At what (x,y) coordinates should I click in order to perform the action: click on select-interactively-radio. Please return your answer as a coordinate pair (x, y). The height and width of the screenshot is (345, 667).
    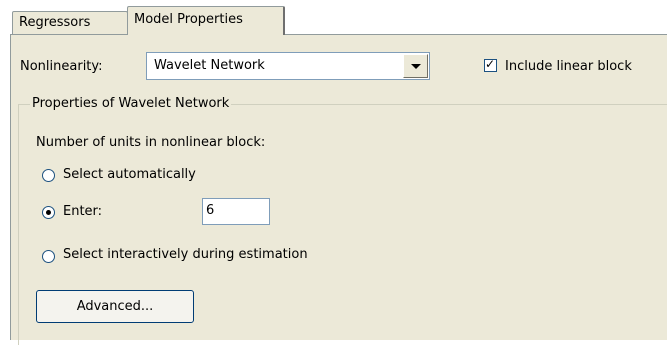
    Looking at the image, I should click on (48, 256).